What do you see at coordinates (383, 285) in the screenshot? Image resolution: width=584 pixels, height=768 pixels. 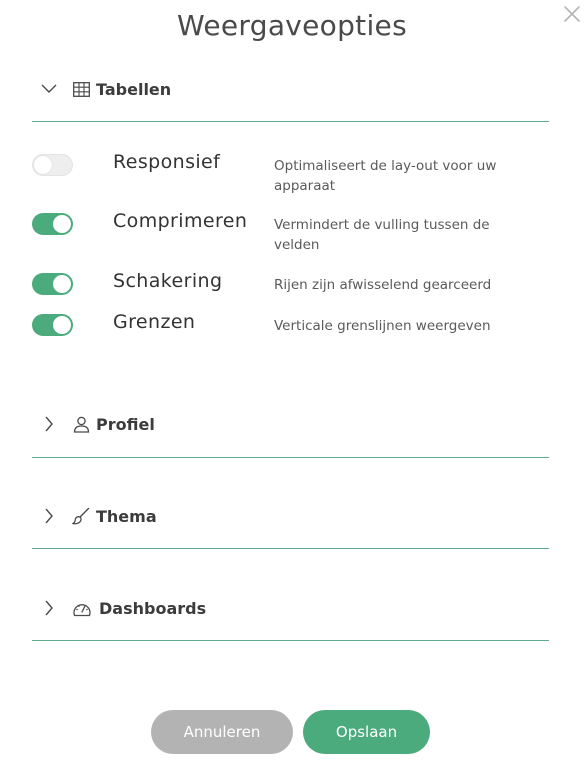 I see `option-description: Rijen zijn afwisselend gearceerd` at bounding box center [383, 285].